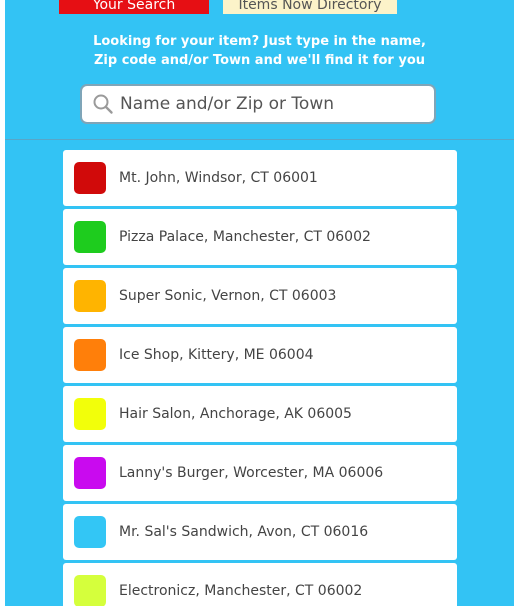 The height and width of the screenshot is (606, 523). I want to click on list-item: Electronicz, Manchester, CT 06002, so click(260, 584).